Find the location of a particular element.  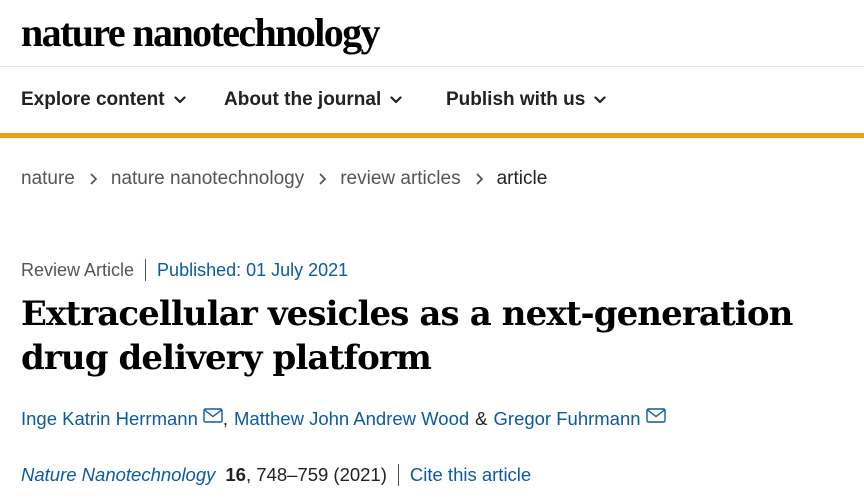

volume: 16 is located at coordinates (235, 474).